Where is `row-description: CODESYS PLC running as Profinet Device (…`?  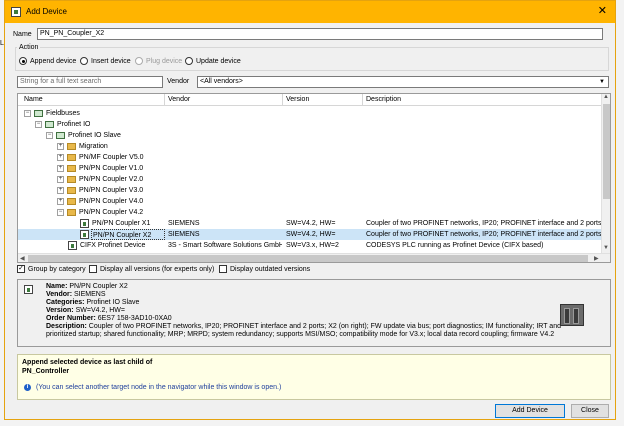 row-description: CODESYS PLC running as Profinet Device (… is located at coordinates (455, 245).